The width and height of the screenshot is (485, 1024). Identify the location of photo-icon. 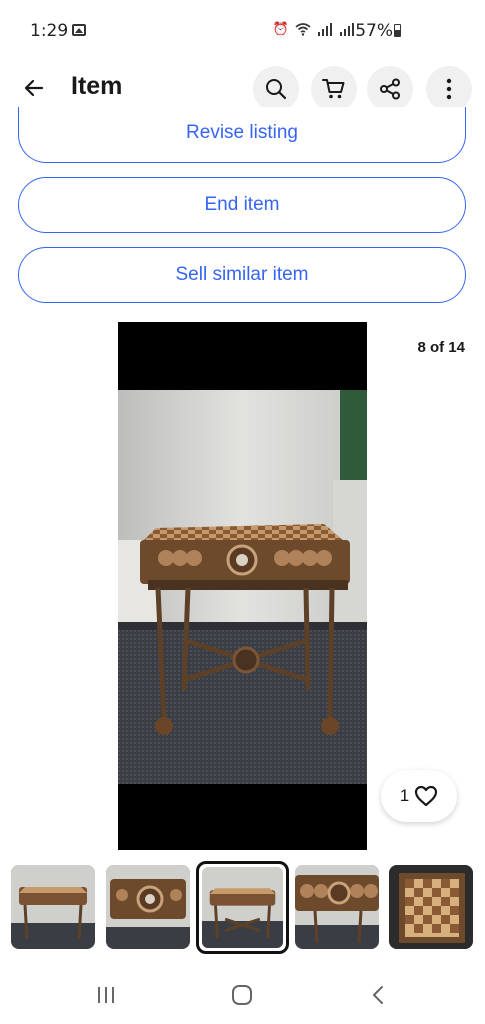
(79, 30).